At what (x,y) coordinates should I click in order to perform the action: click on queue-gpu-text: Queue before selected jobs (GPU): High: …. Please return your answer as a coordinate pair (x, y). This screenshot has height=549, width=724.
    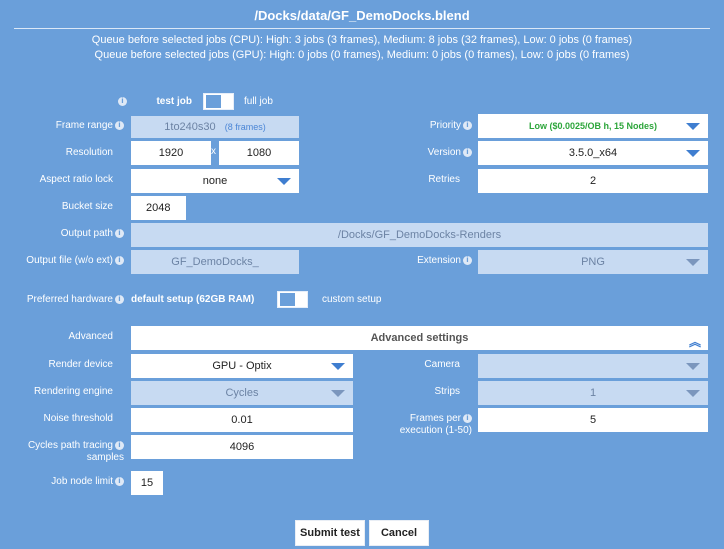
    Looking at the image, I should click on (362, 55).